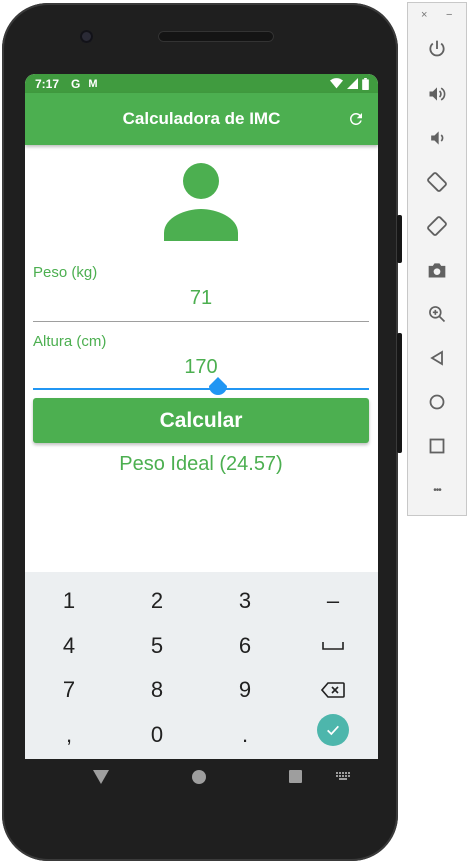  What do you see at coordinates (157, 690) in the screenshot?
I see `key-8: 8` at bounding box center [157, 690].